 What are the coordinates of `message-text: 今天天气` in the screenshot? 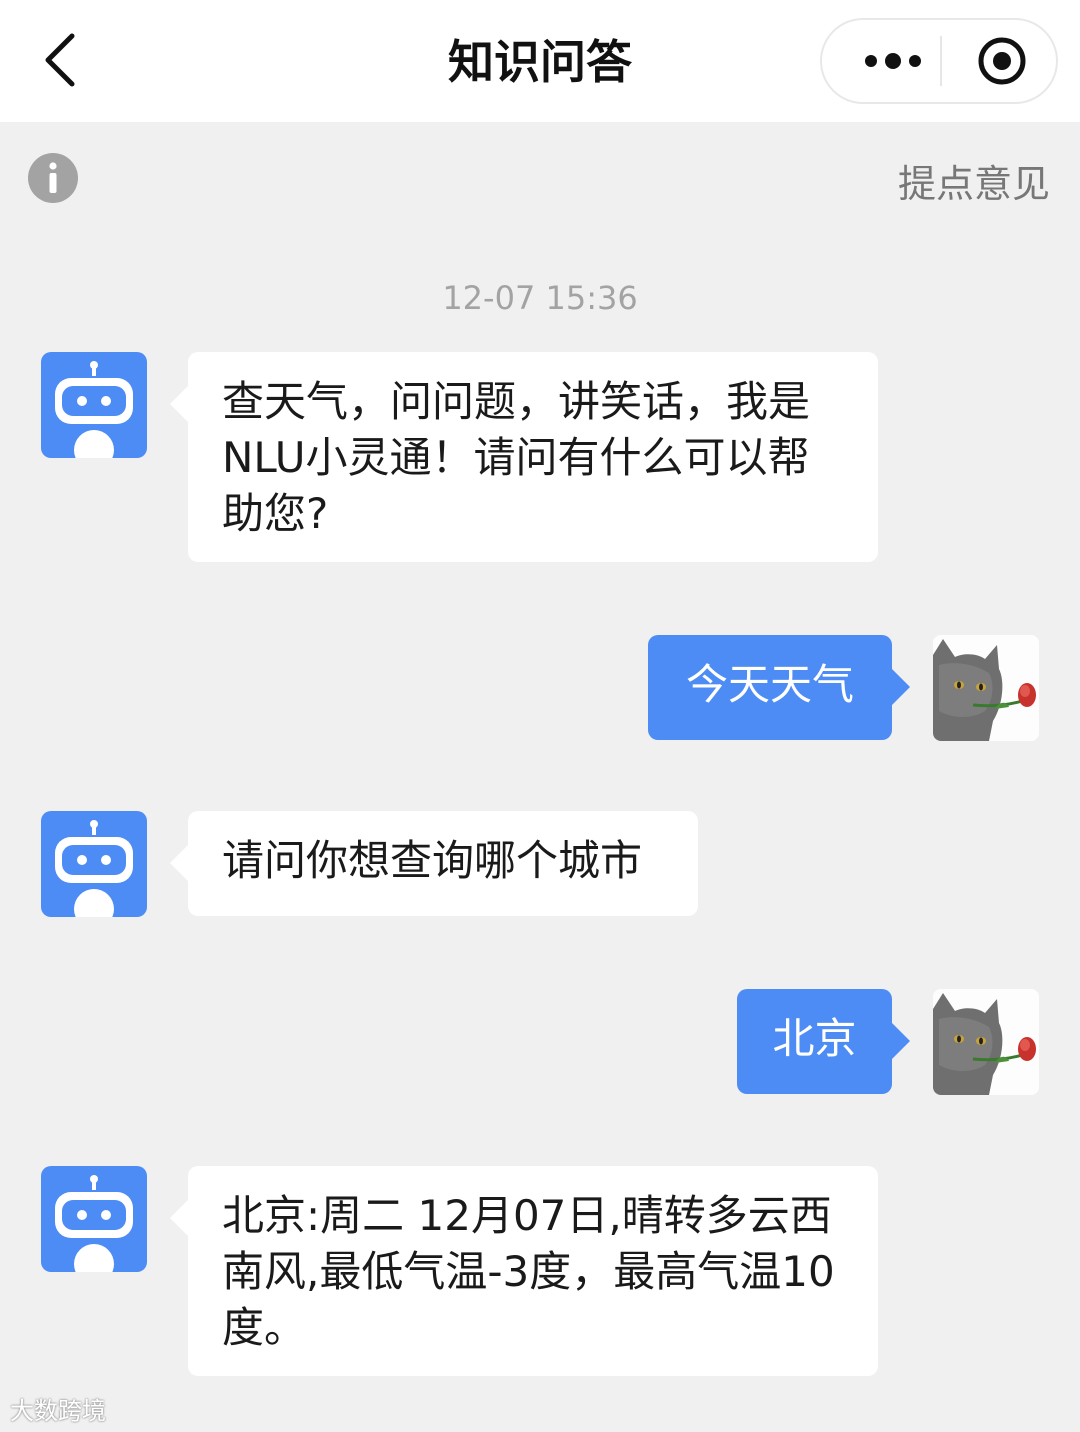 It's located at (769, 684).